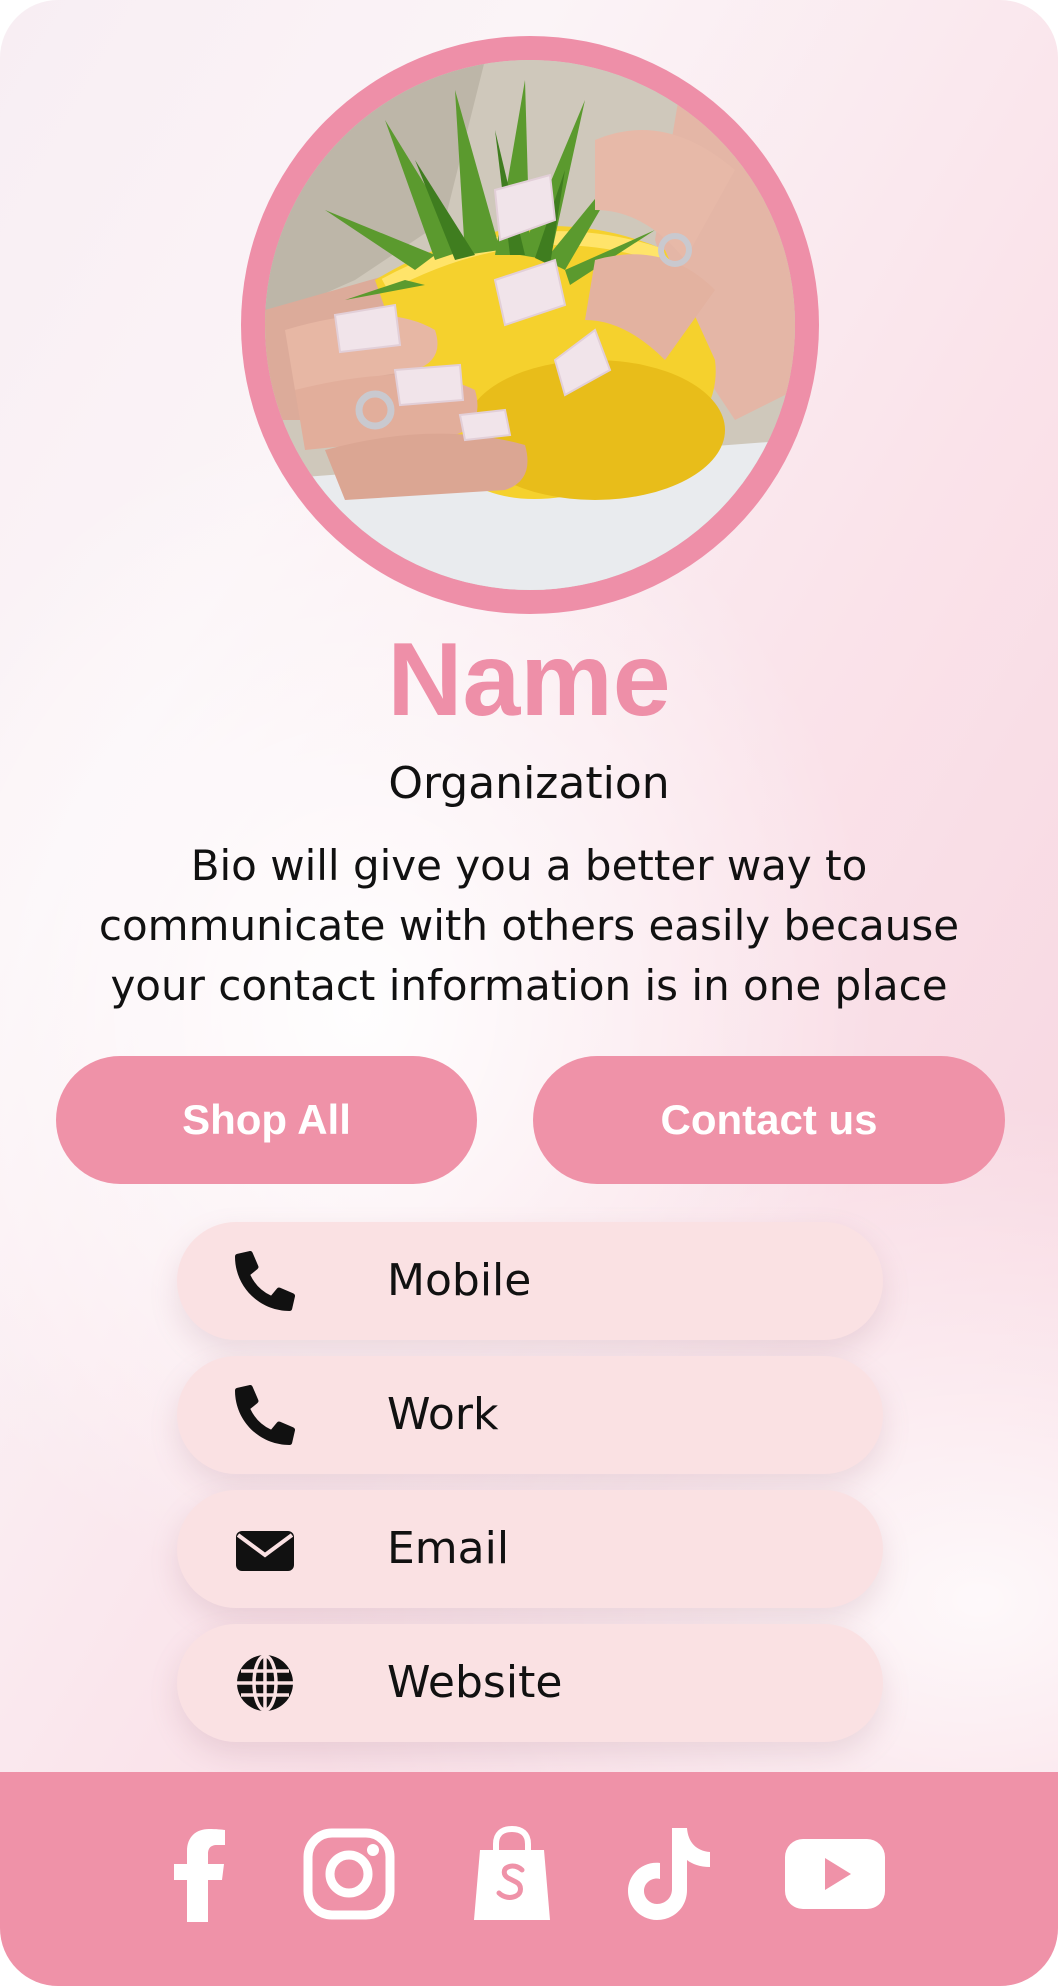  I want to click on instagram-icon, so click(349, 1874).